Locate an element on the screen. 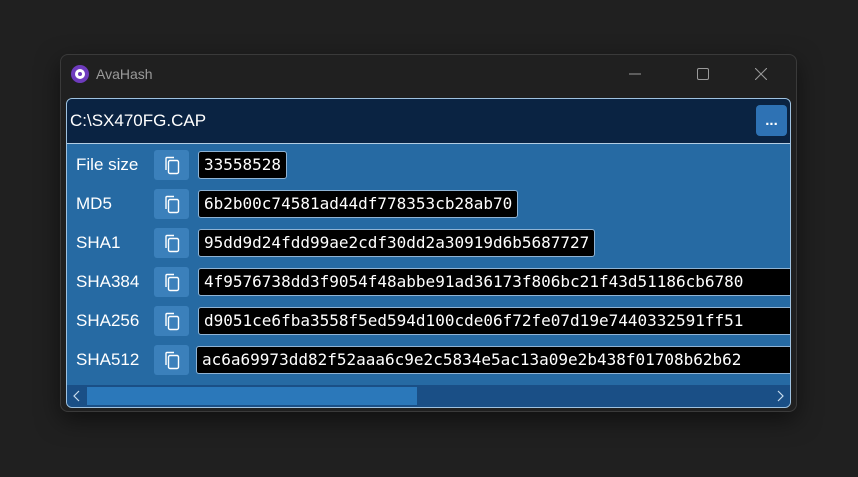  maximize-button is located at coordinates (703, 74).